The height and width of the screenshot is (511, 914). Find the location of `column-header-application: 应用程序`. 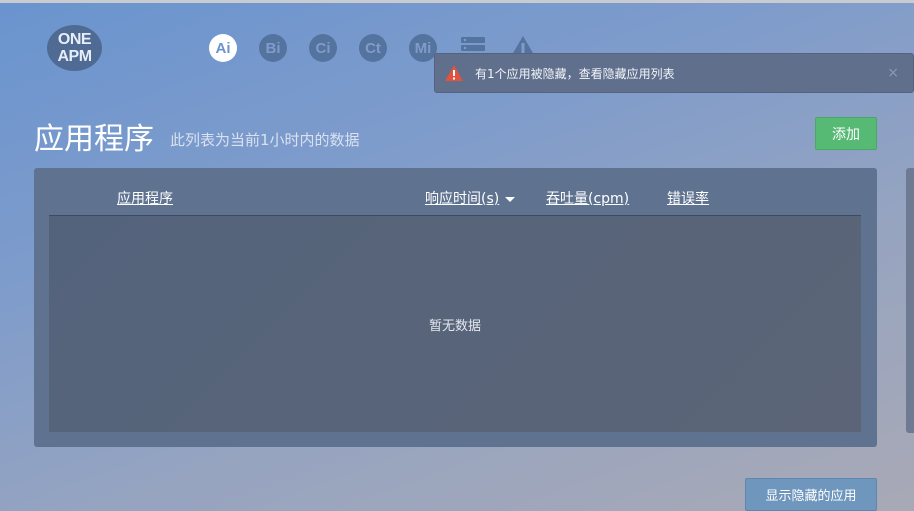

column-header-application: 应用程序 is located at coordinates (145, 198).